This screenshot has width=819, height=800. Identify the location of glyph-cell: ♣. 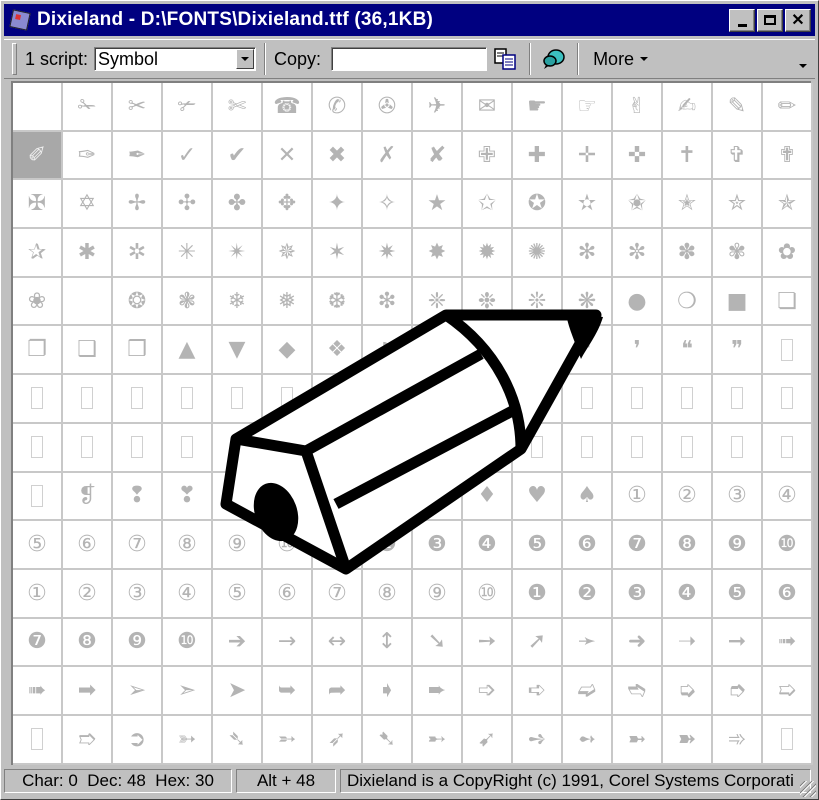
(438, 497).